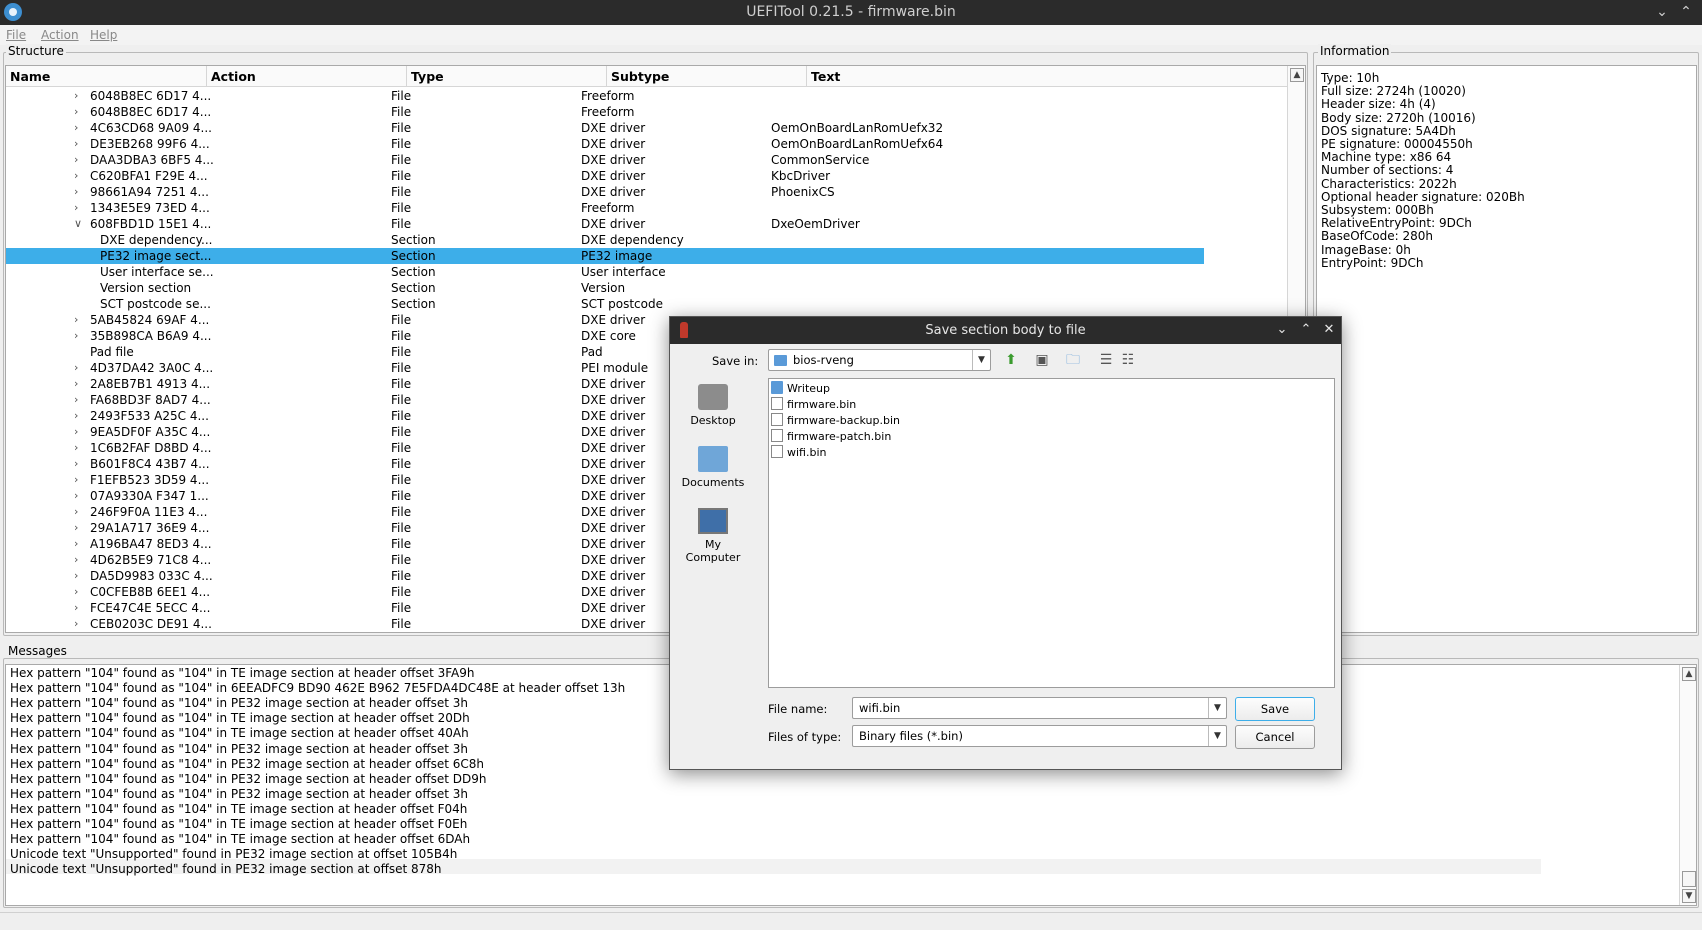  Describe the element at coordinates (605, 256) in the screenshot. I see `tree-row: PE32 image sect... Section PE32 image` at that location.